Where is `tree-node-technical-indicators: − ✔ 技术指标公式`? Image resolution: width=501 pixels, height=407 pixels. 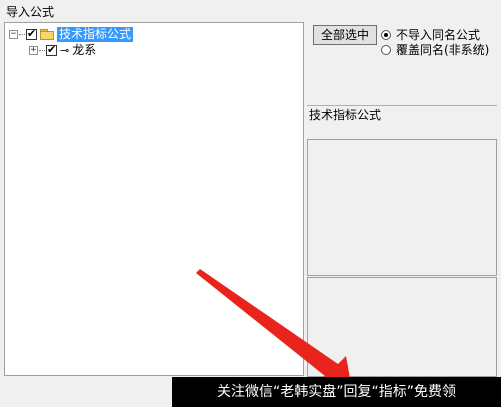
tree-node-technical-indicators: − ✔ 技术指标公式 is located at coordinates (71, 34).